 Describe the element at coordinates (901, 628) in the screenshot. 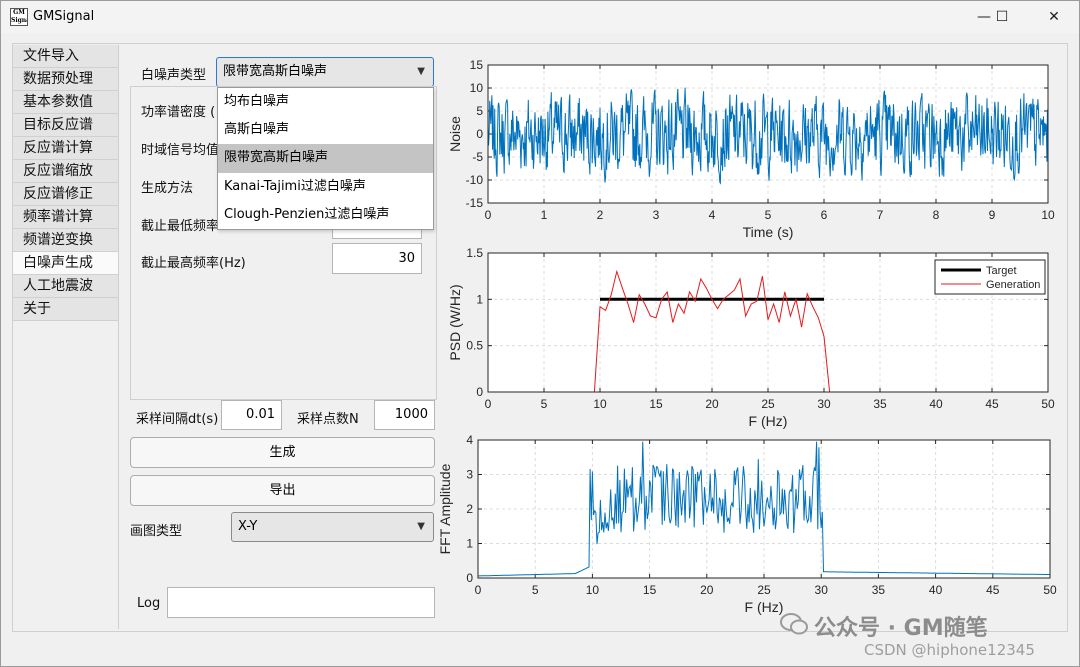

I see `watermark-text: 公众号 · GM随笔` at that location.